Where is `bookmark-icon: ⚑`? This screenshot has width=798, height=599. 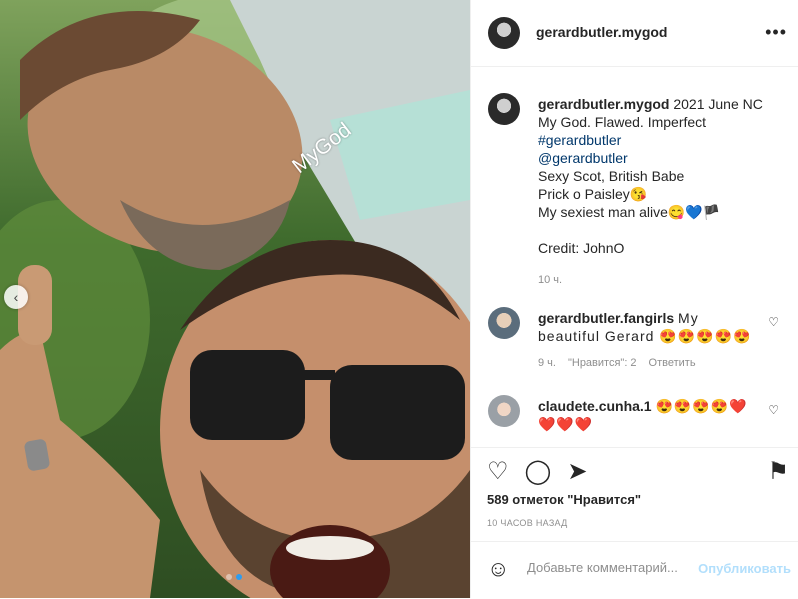 bookmark-icon: ⚑ is located at coordinates (778, 472).